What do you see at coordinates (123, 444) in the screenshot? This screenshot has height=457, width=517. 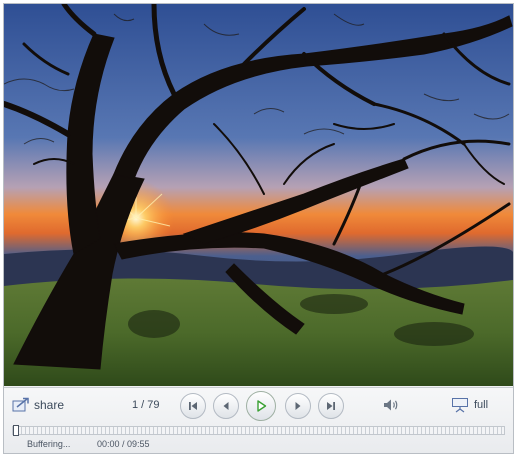 I see `time-readout: 00:00 / 09:55` at bounding box center [123, 444].